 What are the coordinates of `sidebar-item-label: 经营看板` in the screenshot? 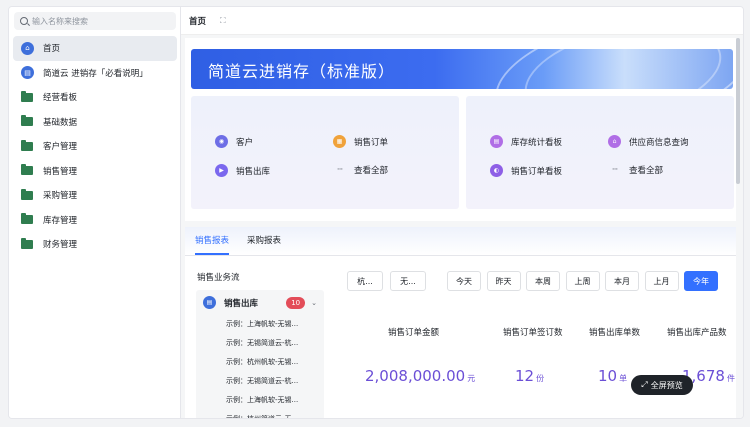 It's located at (60, 98).